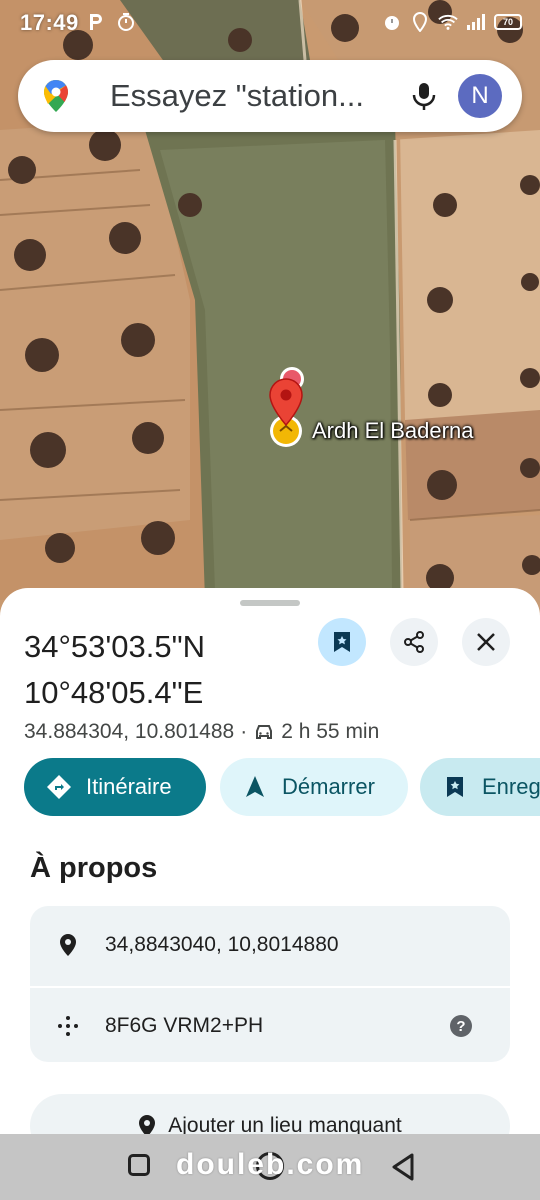 The height and width of the screenshot is (1200, 540). Describe the element at coordinates (328, 786) in the screenshot. I see `start-label: Démarrer` at that location.